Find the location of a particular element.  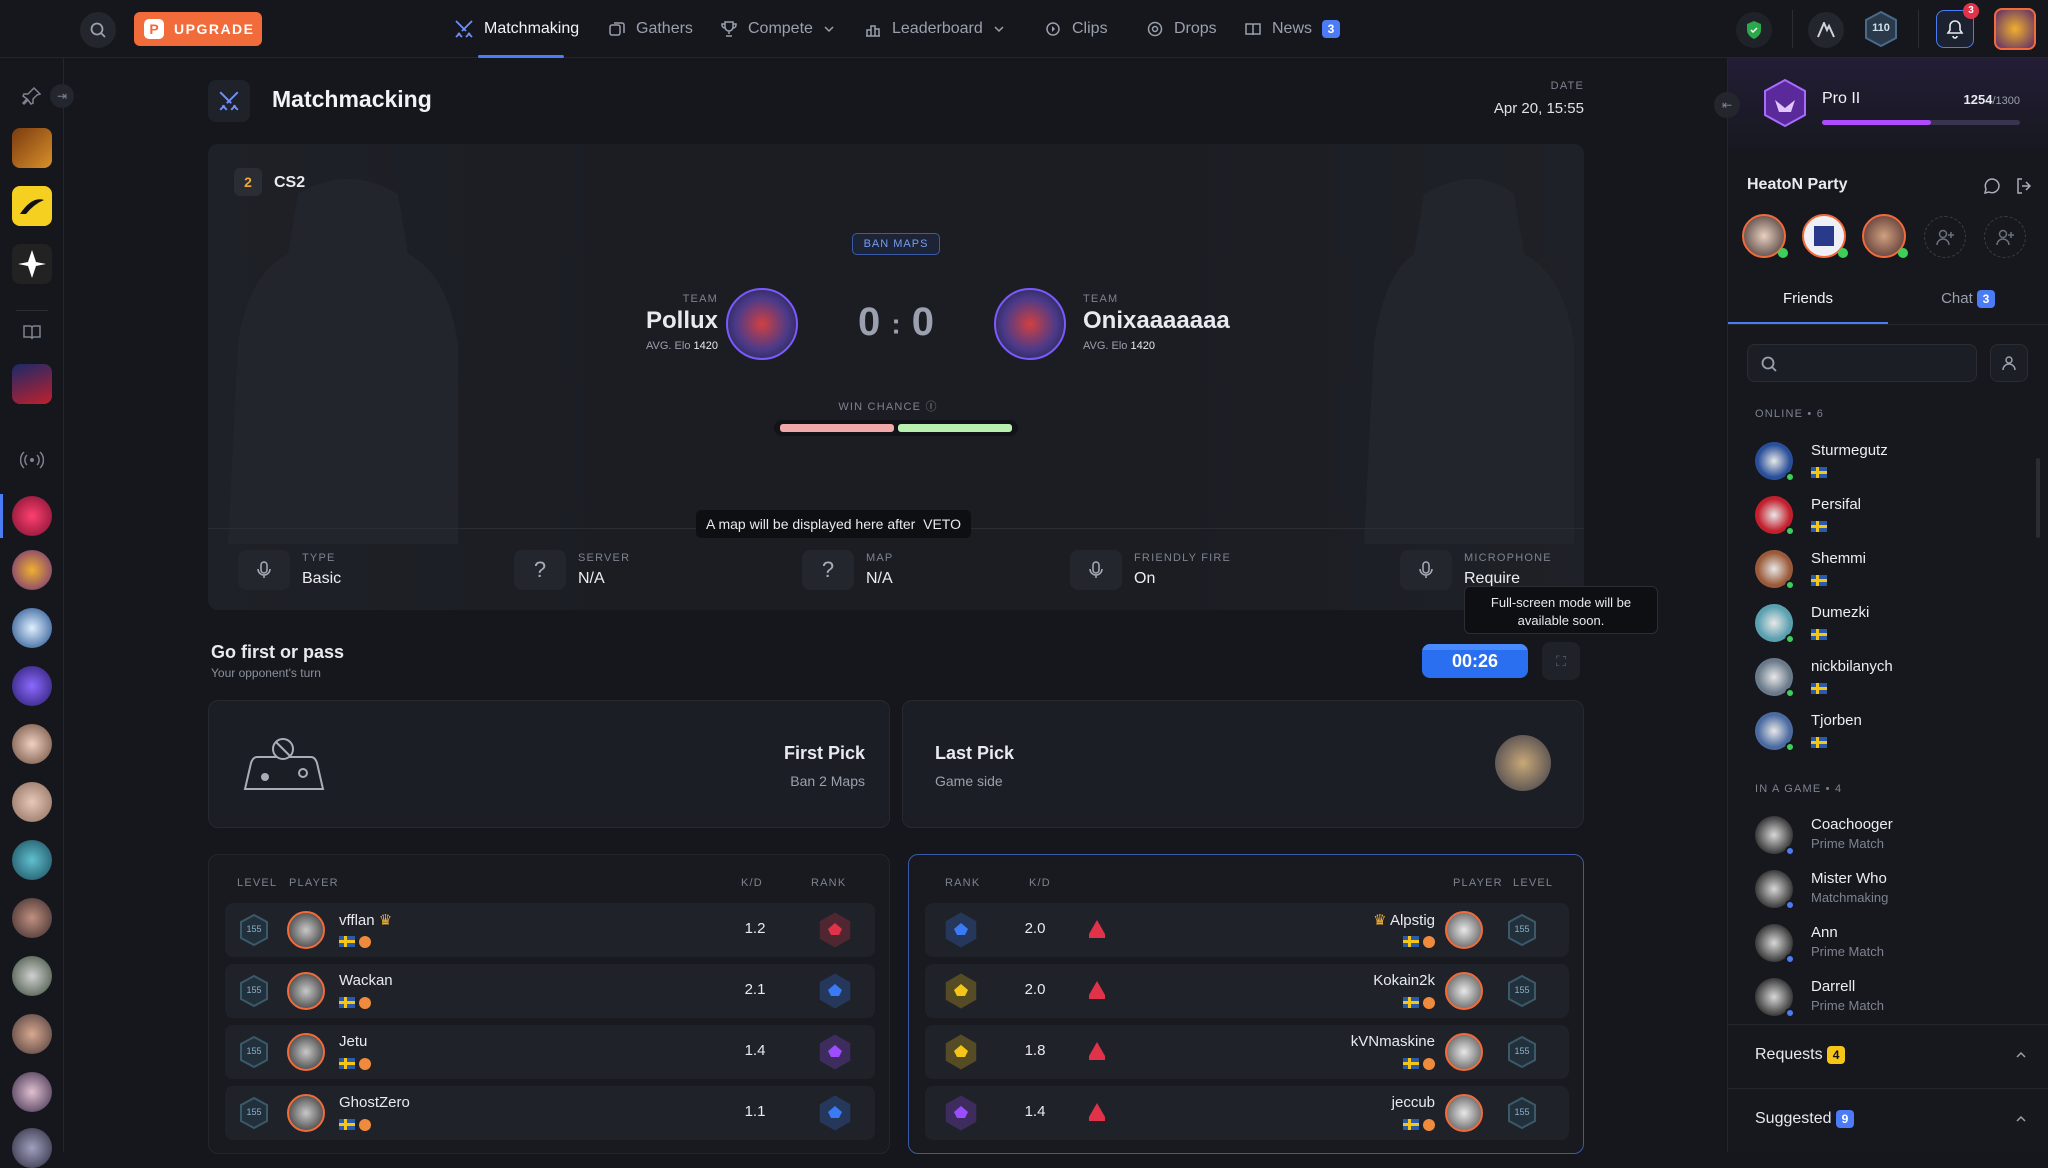

player-name: jeccub is located at coordinates (1330, 1102).